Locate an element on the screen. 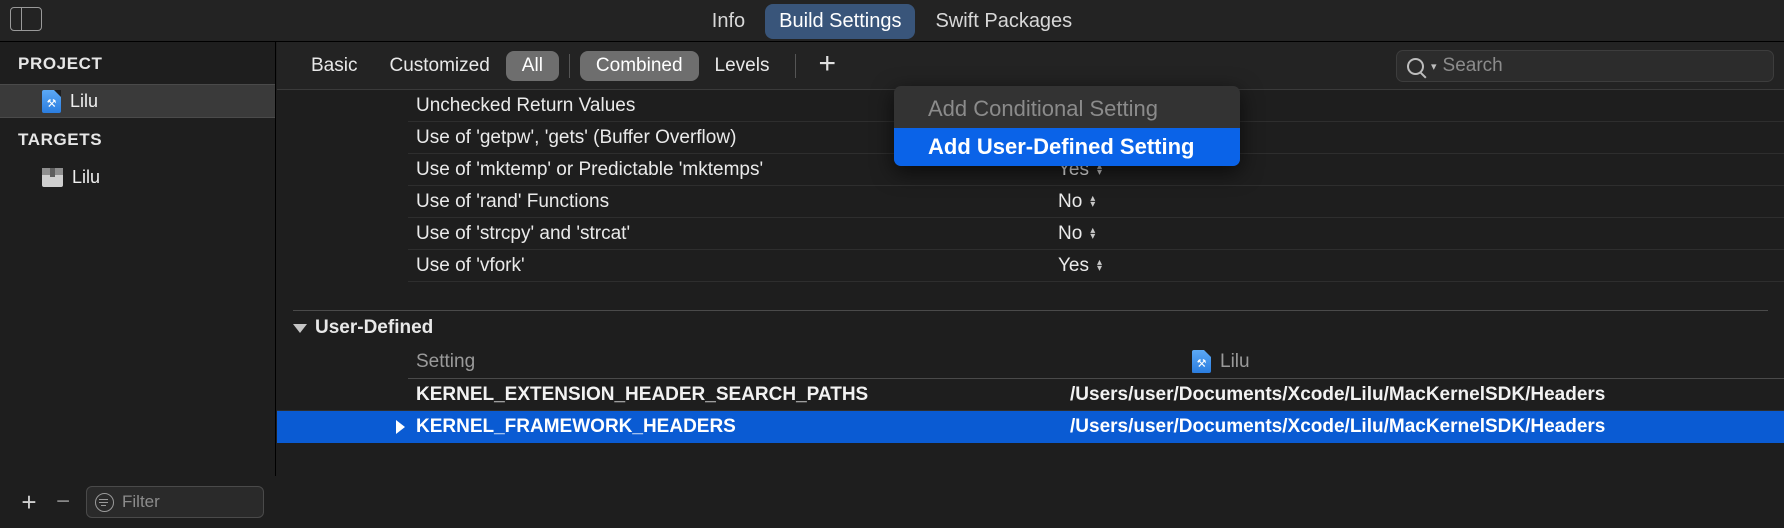 This screenshot has width=1784, height=528. user-defined-setting-name: KERNEL_FRAMEWORK_HEADERS is located at coordinates (576, 426).